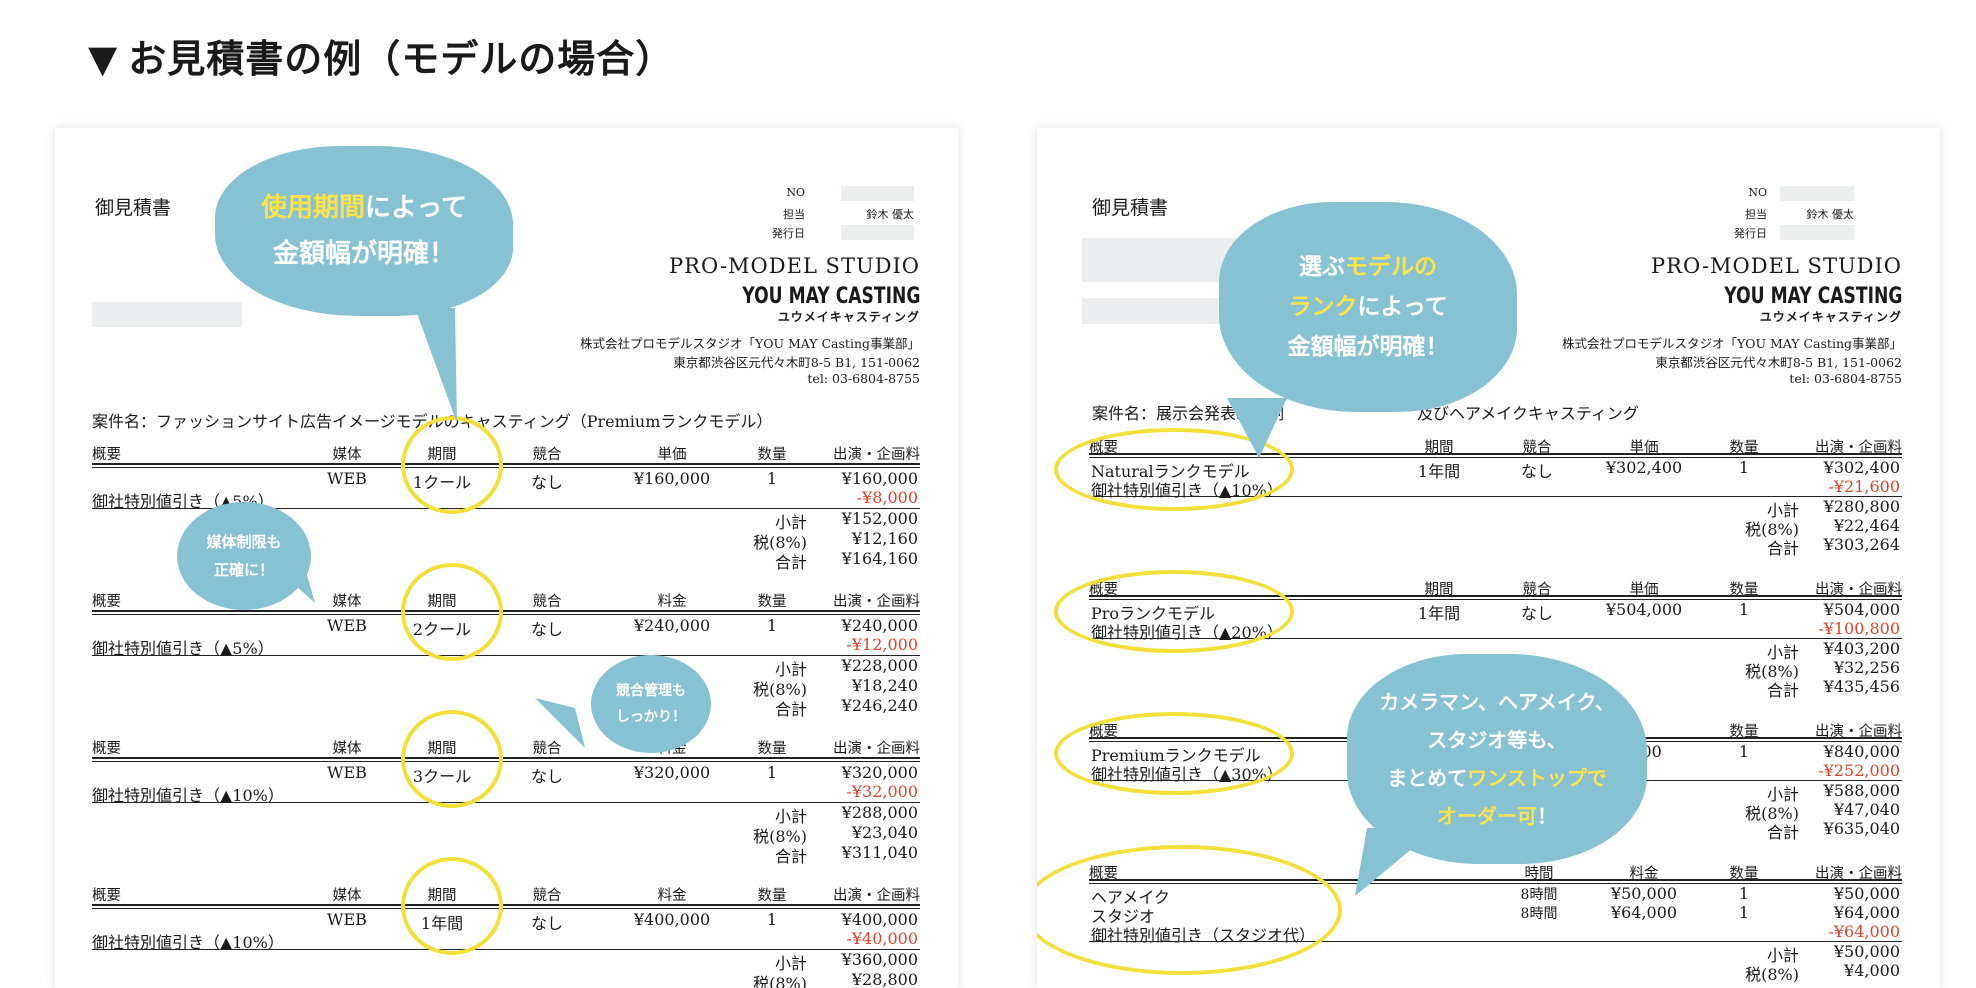 This screenshot has height=988, width=1976. Describe the element at coordinates (416, 208) in the screenshot. I see `callout-period-t1: によって` at that location.